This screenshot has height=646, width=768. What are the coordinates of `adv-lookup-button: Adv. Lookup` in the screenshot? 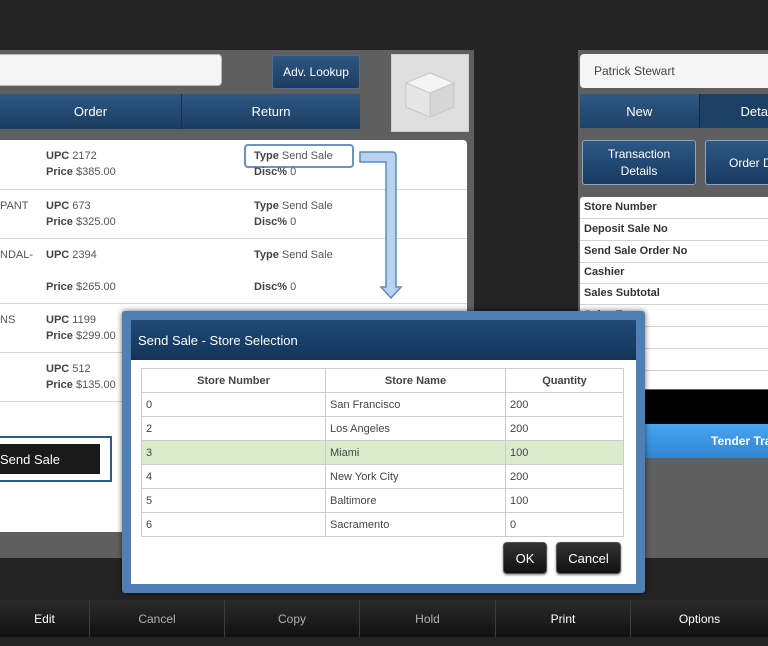 It's located at (316, 72).